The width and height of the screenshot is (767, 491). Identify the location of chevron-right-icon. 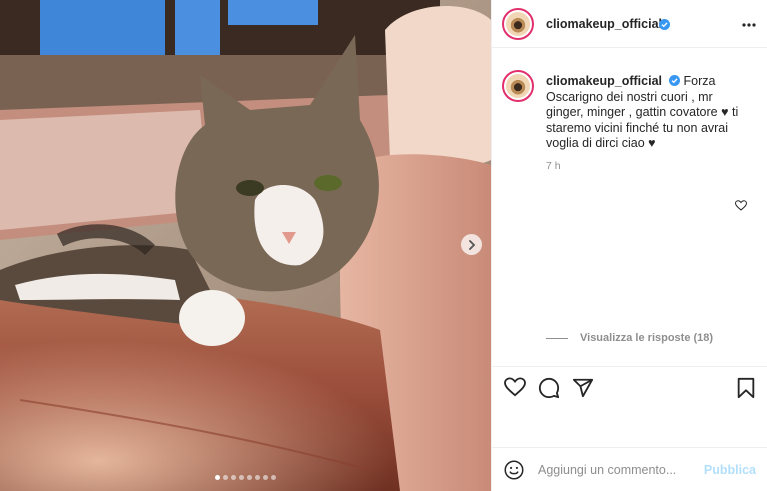
(471, 244).